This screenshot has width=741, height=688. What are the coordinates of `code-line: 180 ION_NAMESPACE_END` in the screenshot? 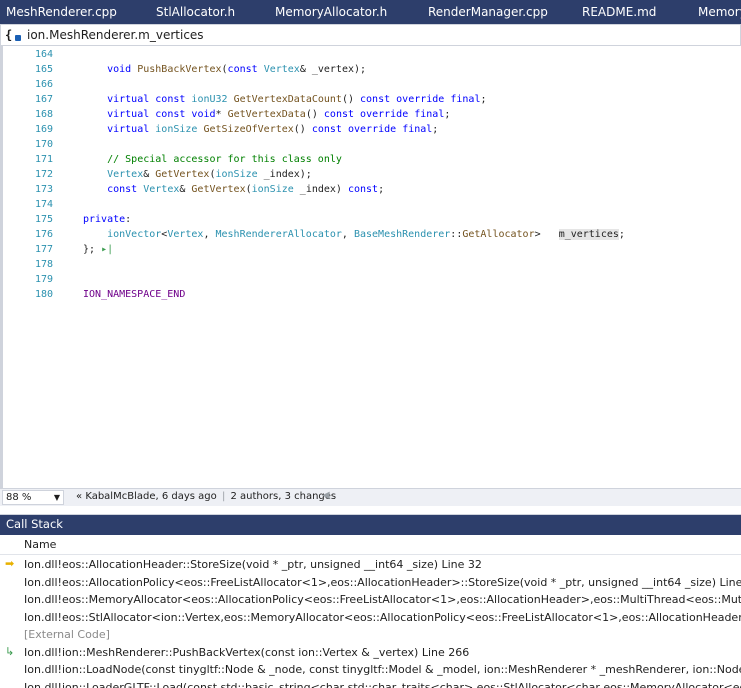 It's located at (372, 294).